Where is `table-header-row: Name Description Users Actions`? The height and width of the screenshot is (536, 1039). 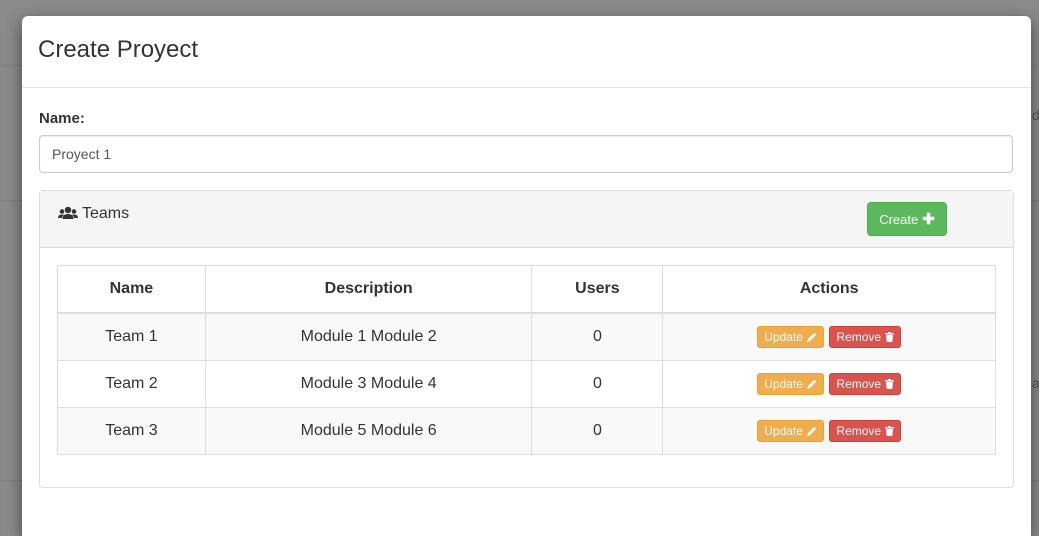
table-header-row: Name Description Users Actions is located at coordinates (526, 289).